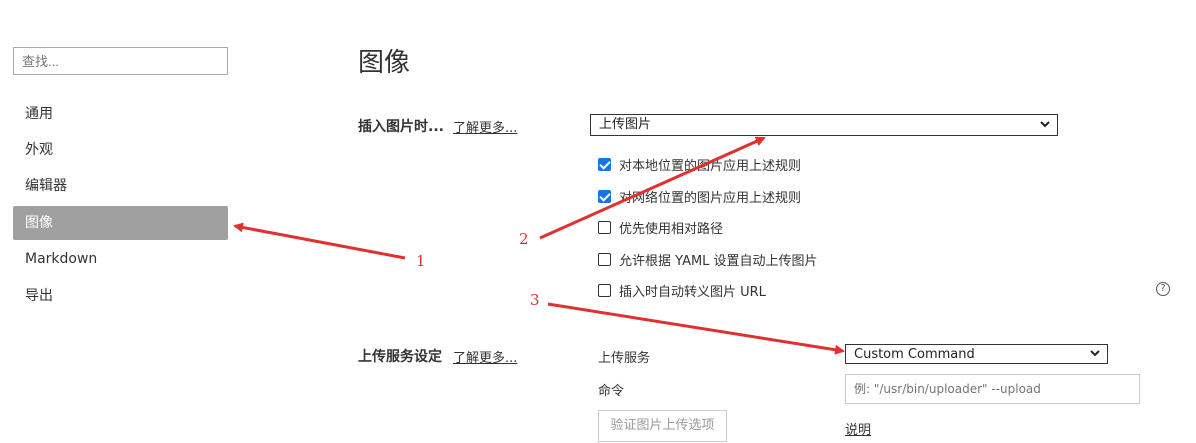 The width and height of the screenshot is (1196, 443). I want to click on search-input, so click(120, 61).